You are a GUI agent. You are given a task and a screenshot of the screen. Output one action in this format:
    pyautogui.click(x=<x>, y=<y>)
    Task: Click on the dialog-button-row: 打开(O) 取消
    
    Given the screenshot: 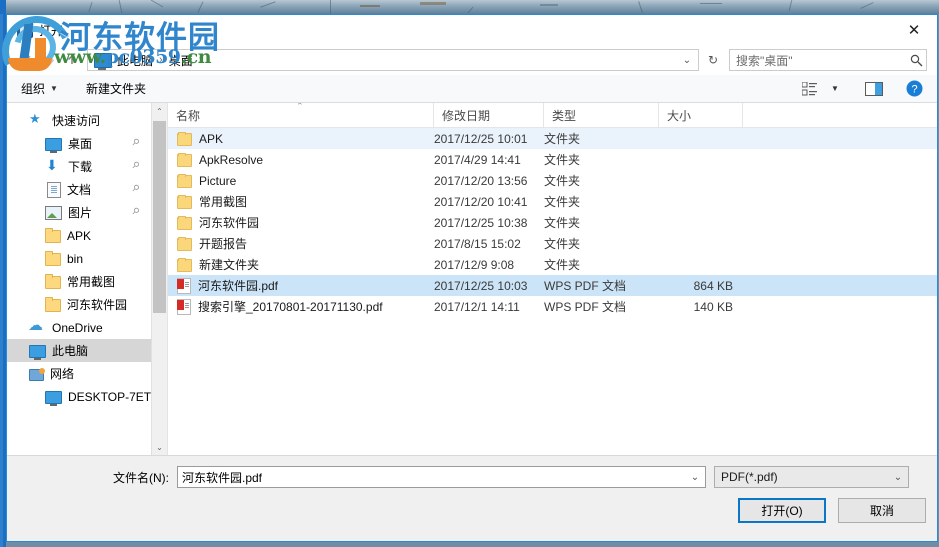 What is the action you would take?
    pyautogui.click(x=832, y=510)
    